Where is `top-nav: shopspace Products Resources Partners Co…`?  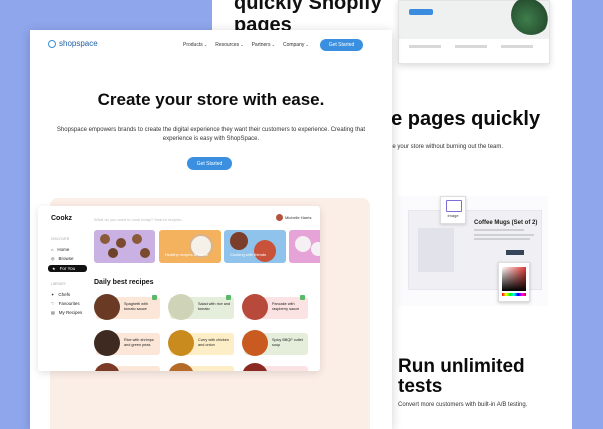
top-nav: shopspace Products Resources Partners Co… is located at coordinates (211, 45).